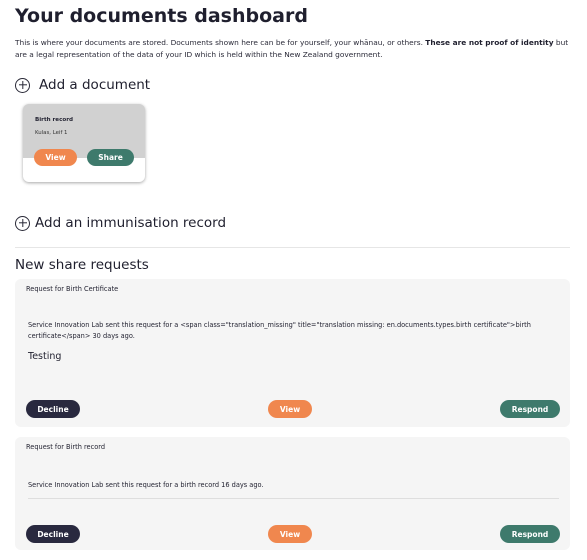  Describe the element at coordinates (293, 498) in the screenshot. I see `share-request-divider` at that location.